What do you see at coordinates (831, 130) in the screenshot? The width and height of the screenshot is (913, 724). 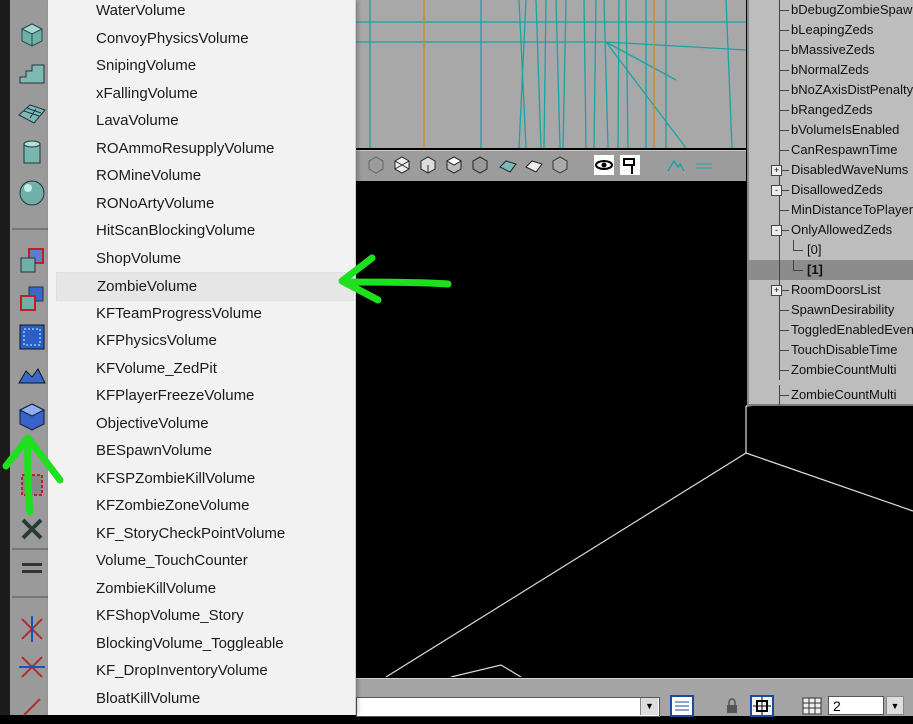 I see `property-row: bVolumeIsEnabled` at bounding box center [831, 130].